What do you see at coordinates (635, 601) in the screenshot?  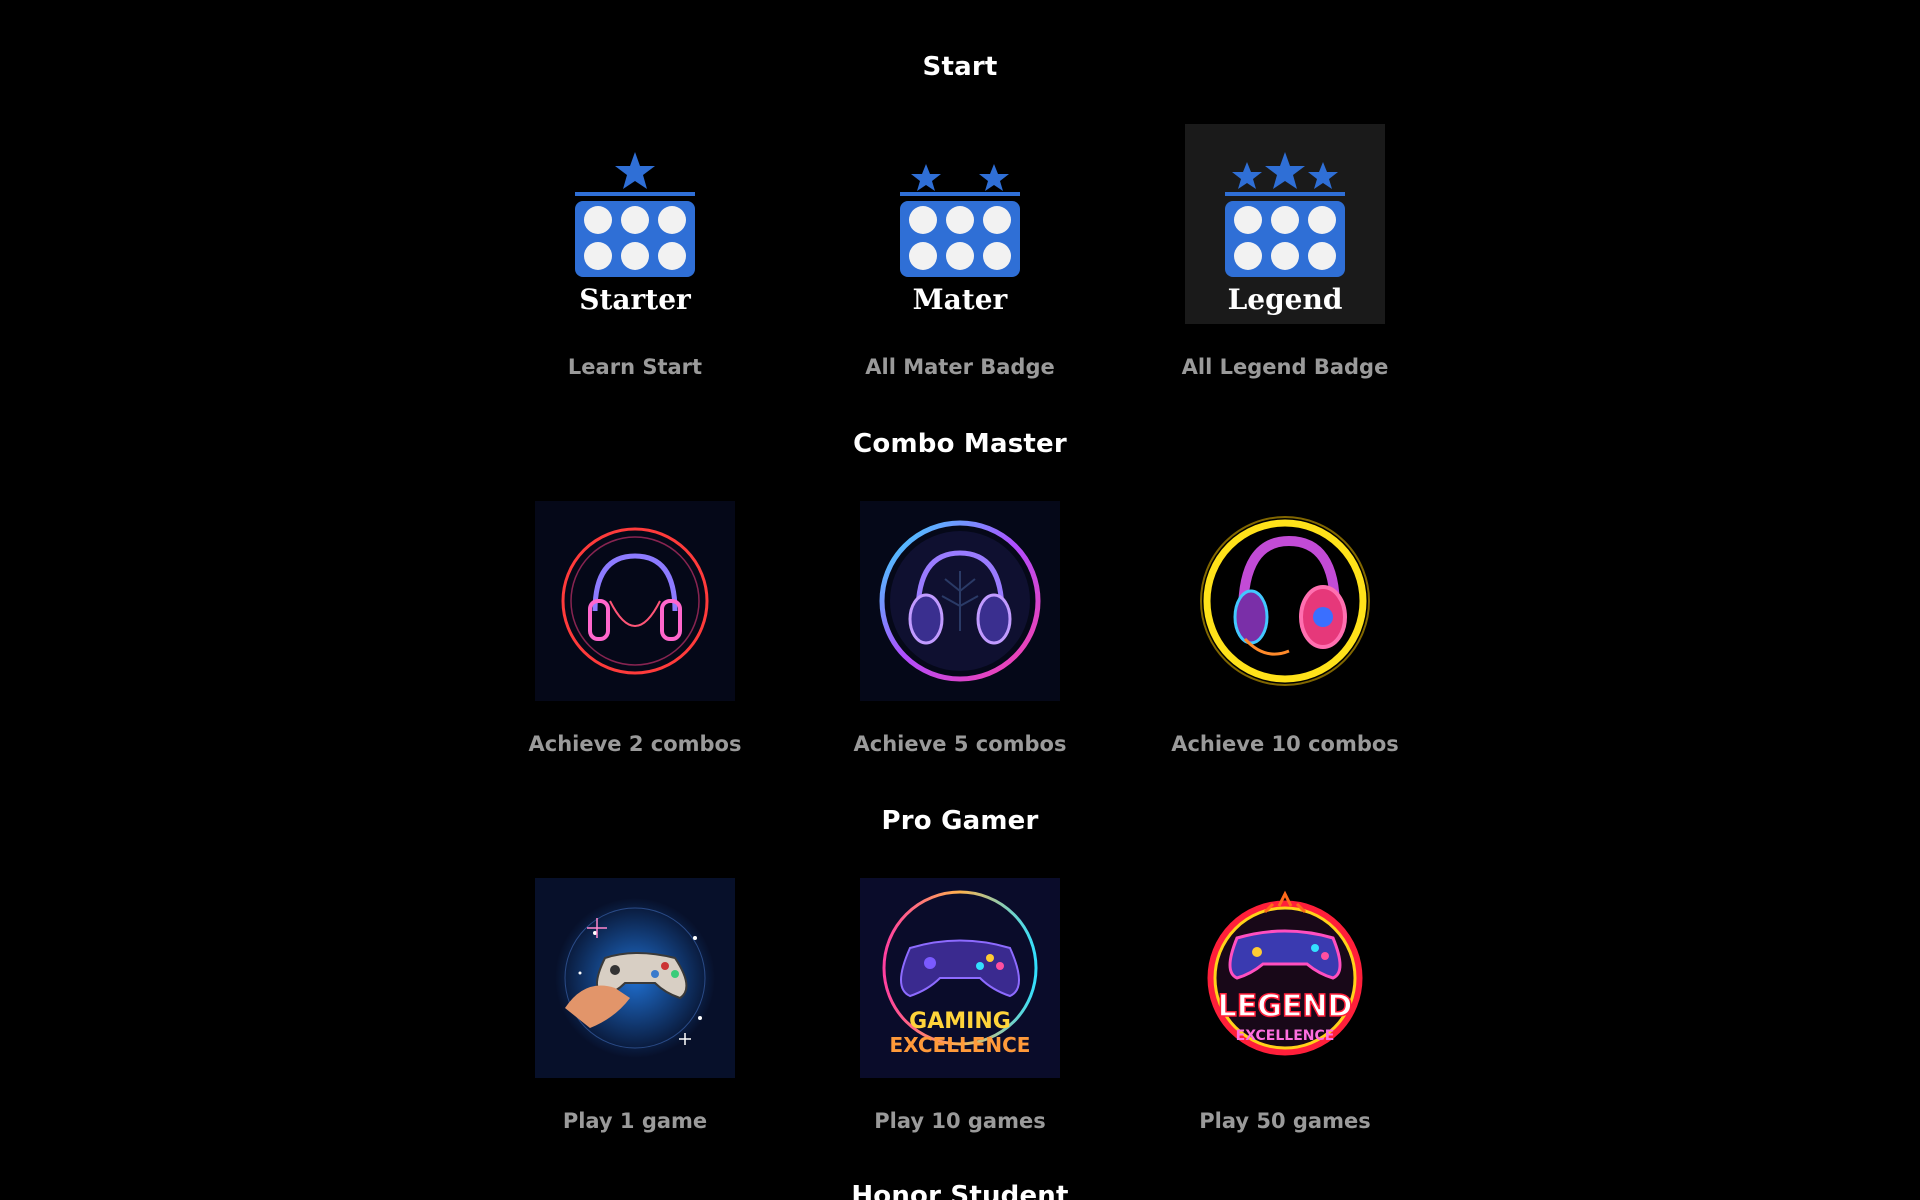 I see `neon-headphones-red-icon` at bounding box center [635, 601].